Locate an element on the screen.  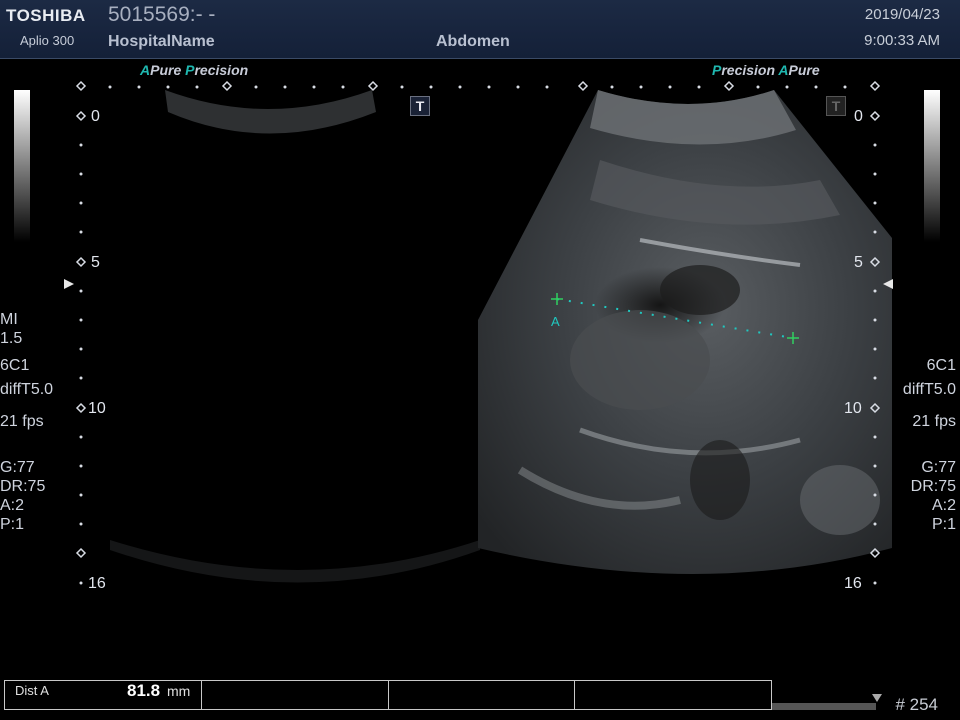
cine-position-marker-icon is located at coordinates (877, 698).